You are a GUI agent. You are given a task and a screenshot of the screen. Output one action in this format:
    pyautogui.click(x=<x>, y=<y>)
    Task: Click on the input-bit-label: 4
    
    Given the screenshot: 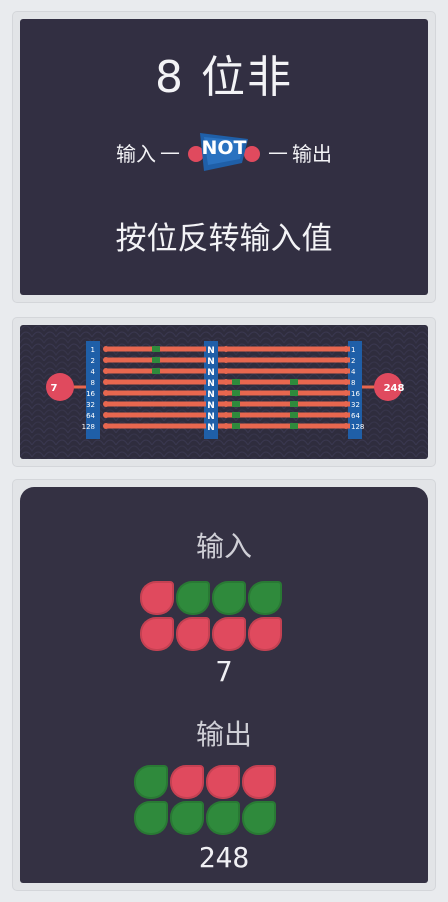 What is the action you would take?
    pyautogui.click(x=93, y=372)
    